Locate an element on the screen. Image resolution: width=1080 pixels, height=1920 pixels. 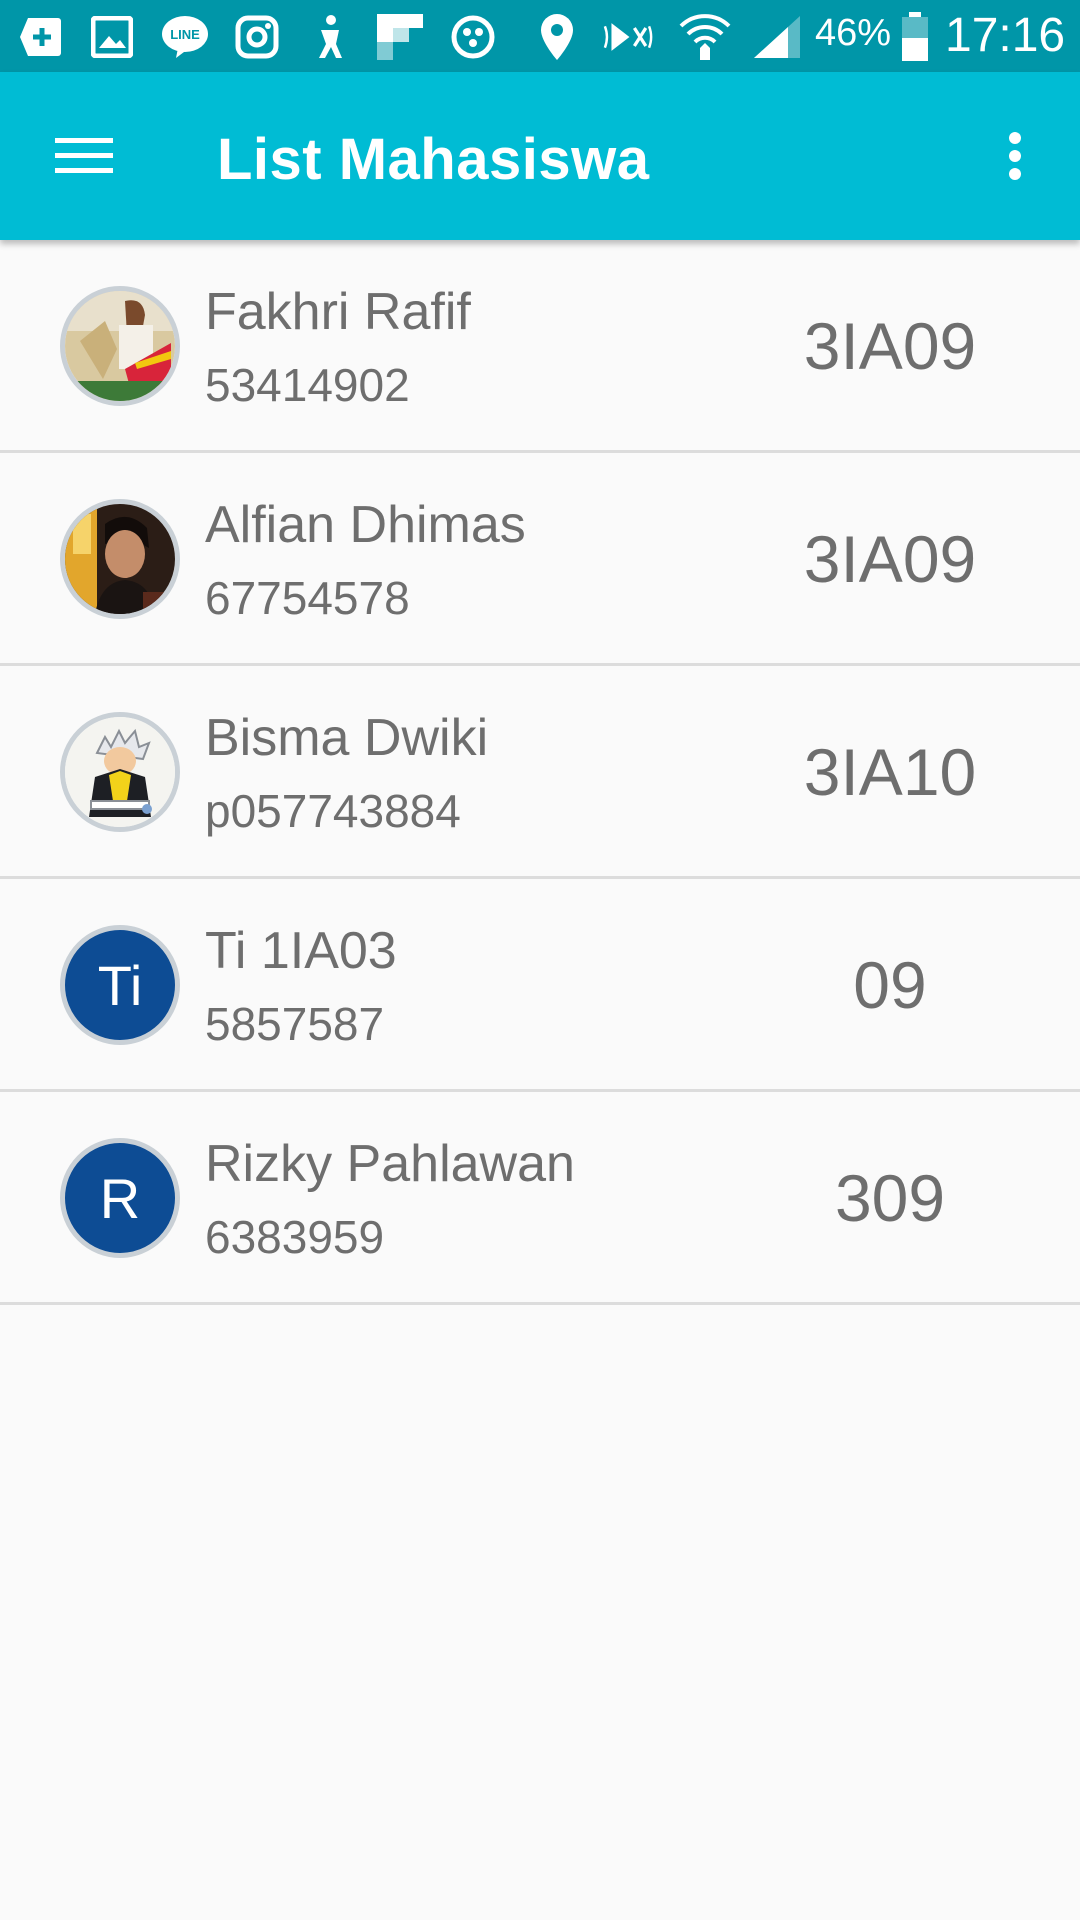
student-name: Ti 1IA03 is located at coordinates (301, 951).